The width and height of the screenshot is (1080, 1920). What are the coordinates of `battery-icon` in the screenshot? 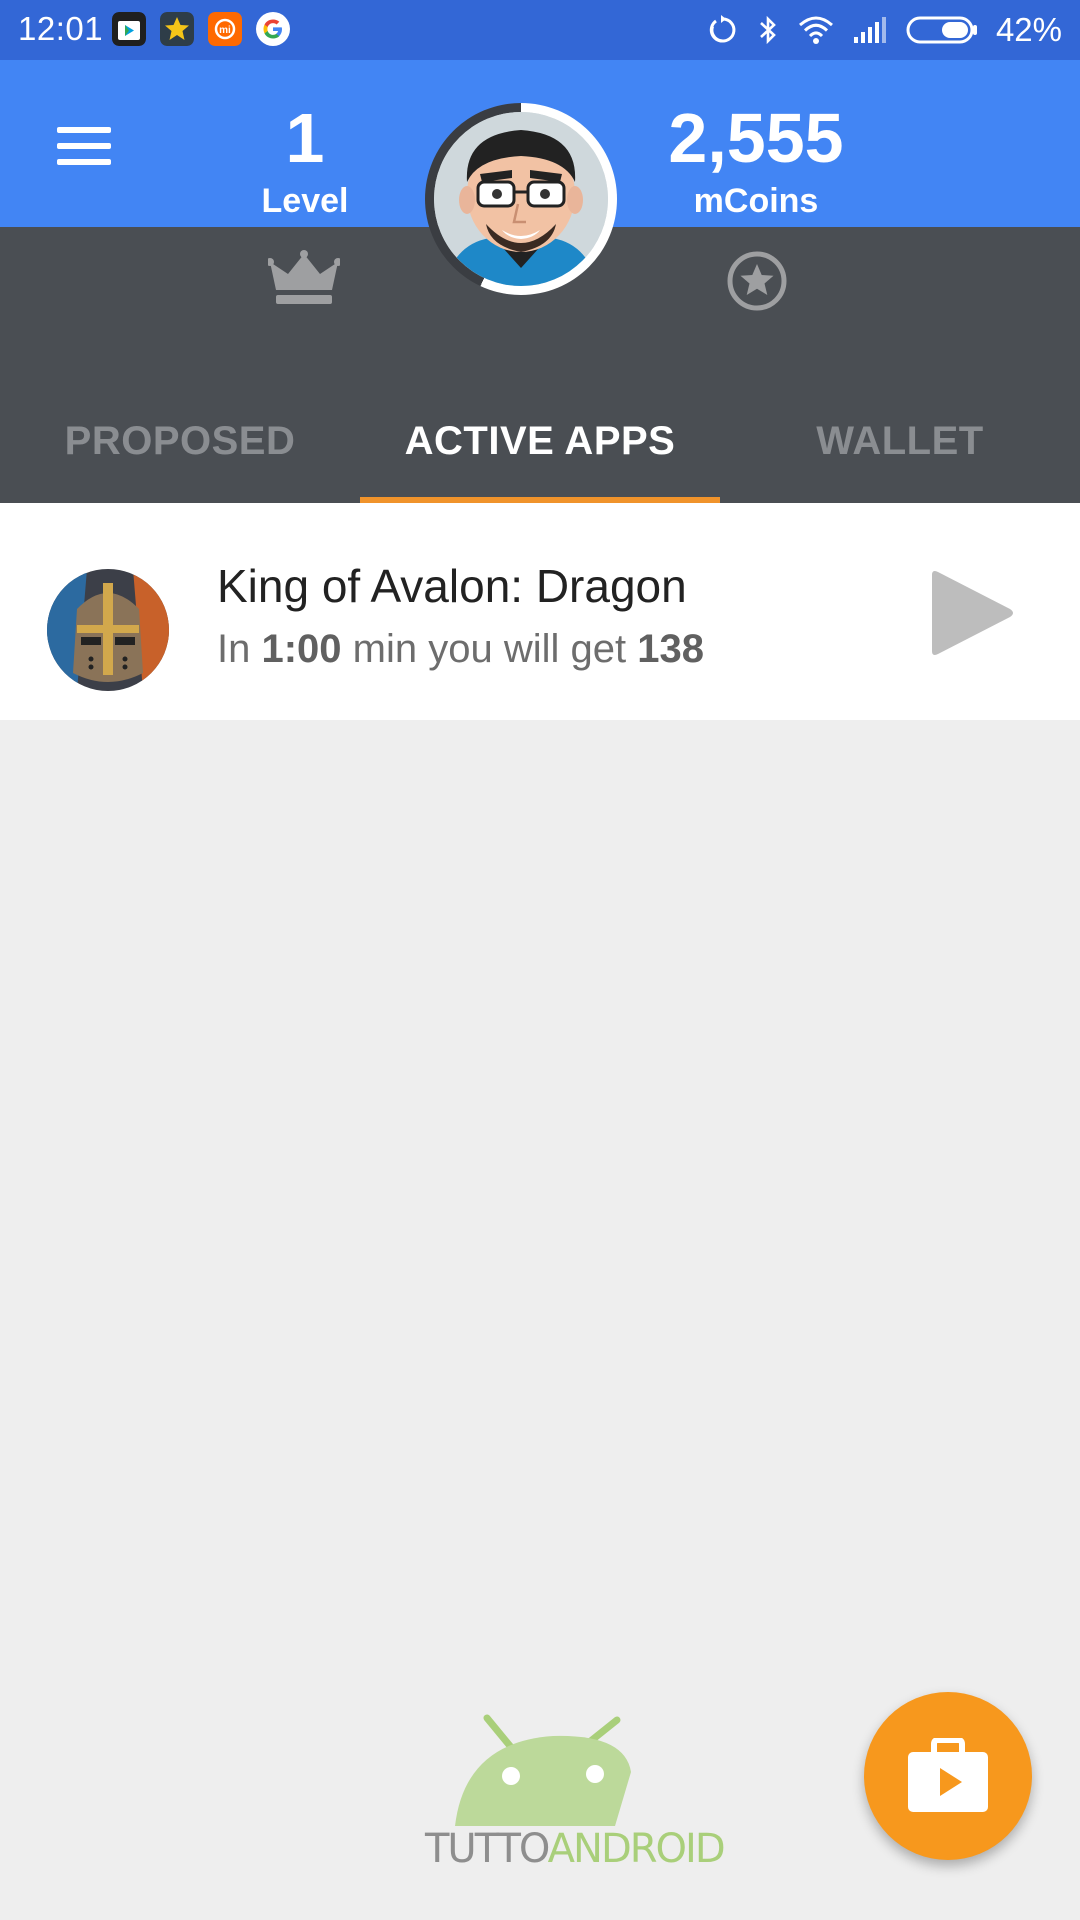 It's located at (941, 30).